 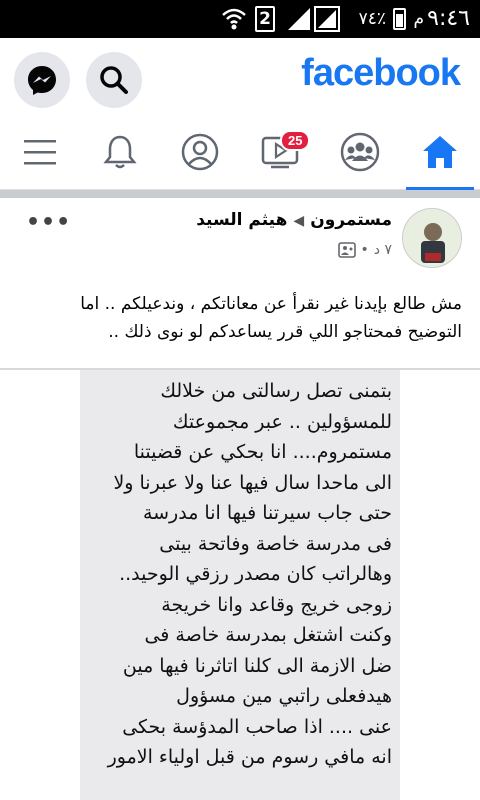 I want to click on tab-home, so click(x=440, y=152).